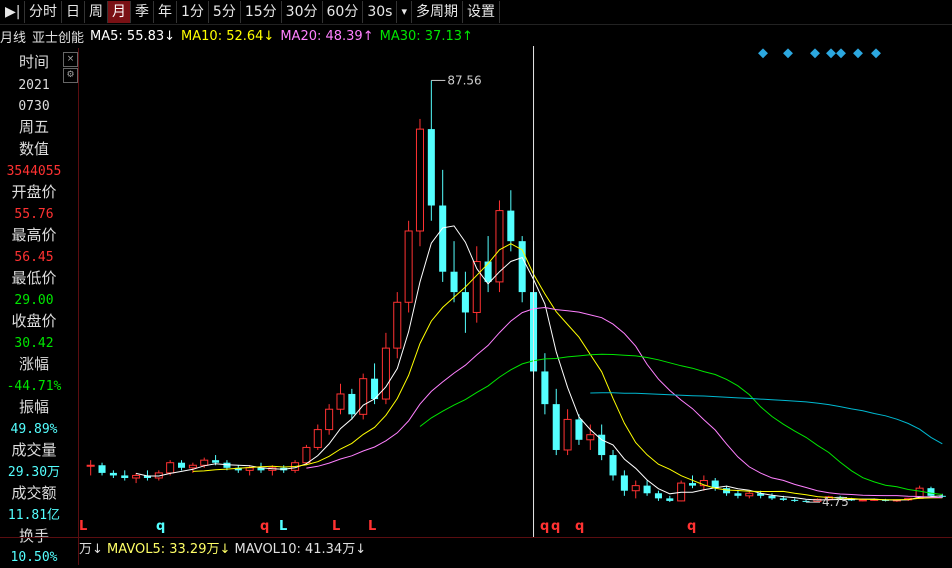 This screenshot has height=568, width=952. Describe the element at coordinates (119, 12) in the screenshot. I see `tab-month: 月` at that location.